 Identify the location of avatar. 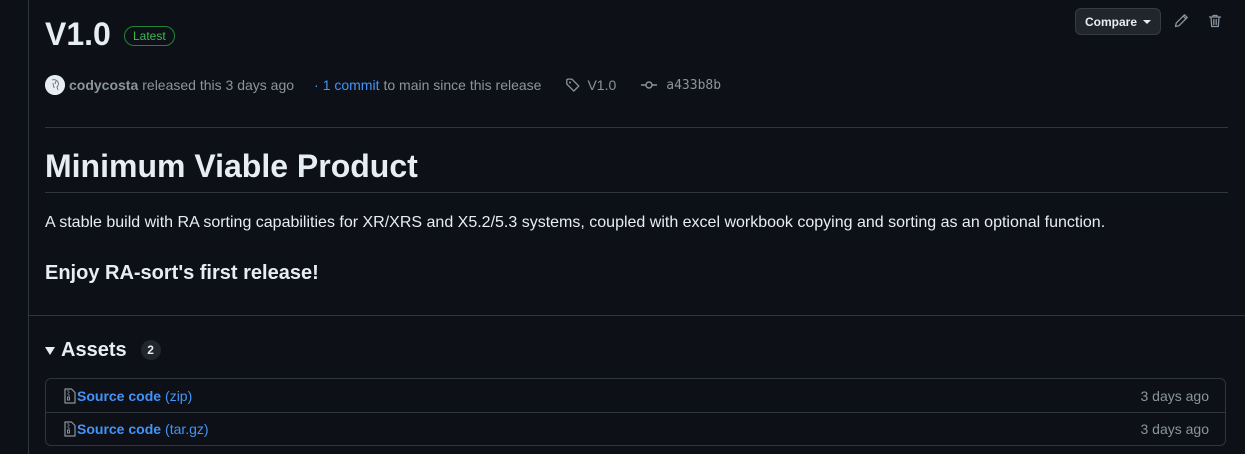
(55, 85).